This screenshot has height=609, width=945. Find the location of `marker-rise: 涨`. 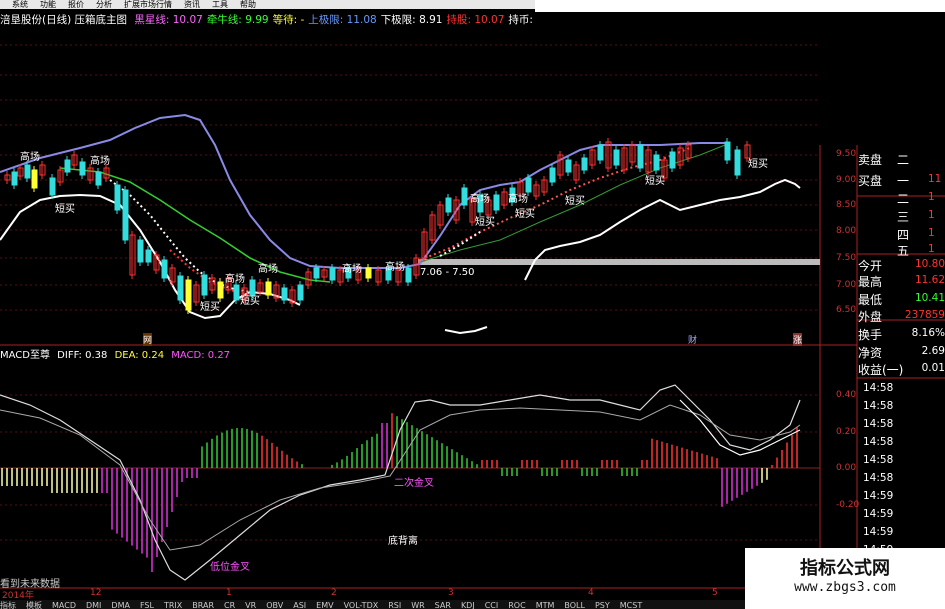

marker-rise: 涨 is located at coordinates (798, 339).